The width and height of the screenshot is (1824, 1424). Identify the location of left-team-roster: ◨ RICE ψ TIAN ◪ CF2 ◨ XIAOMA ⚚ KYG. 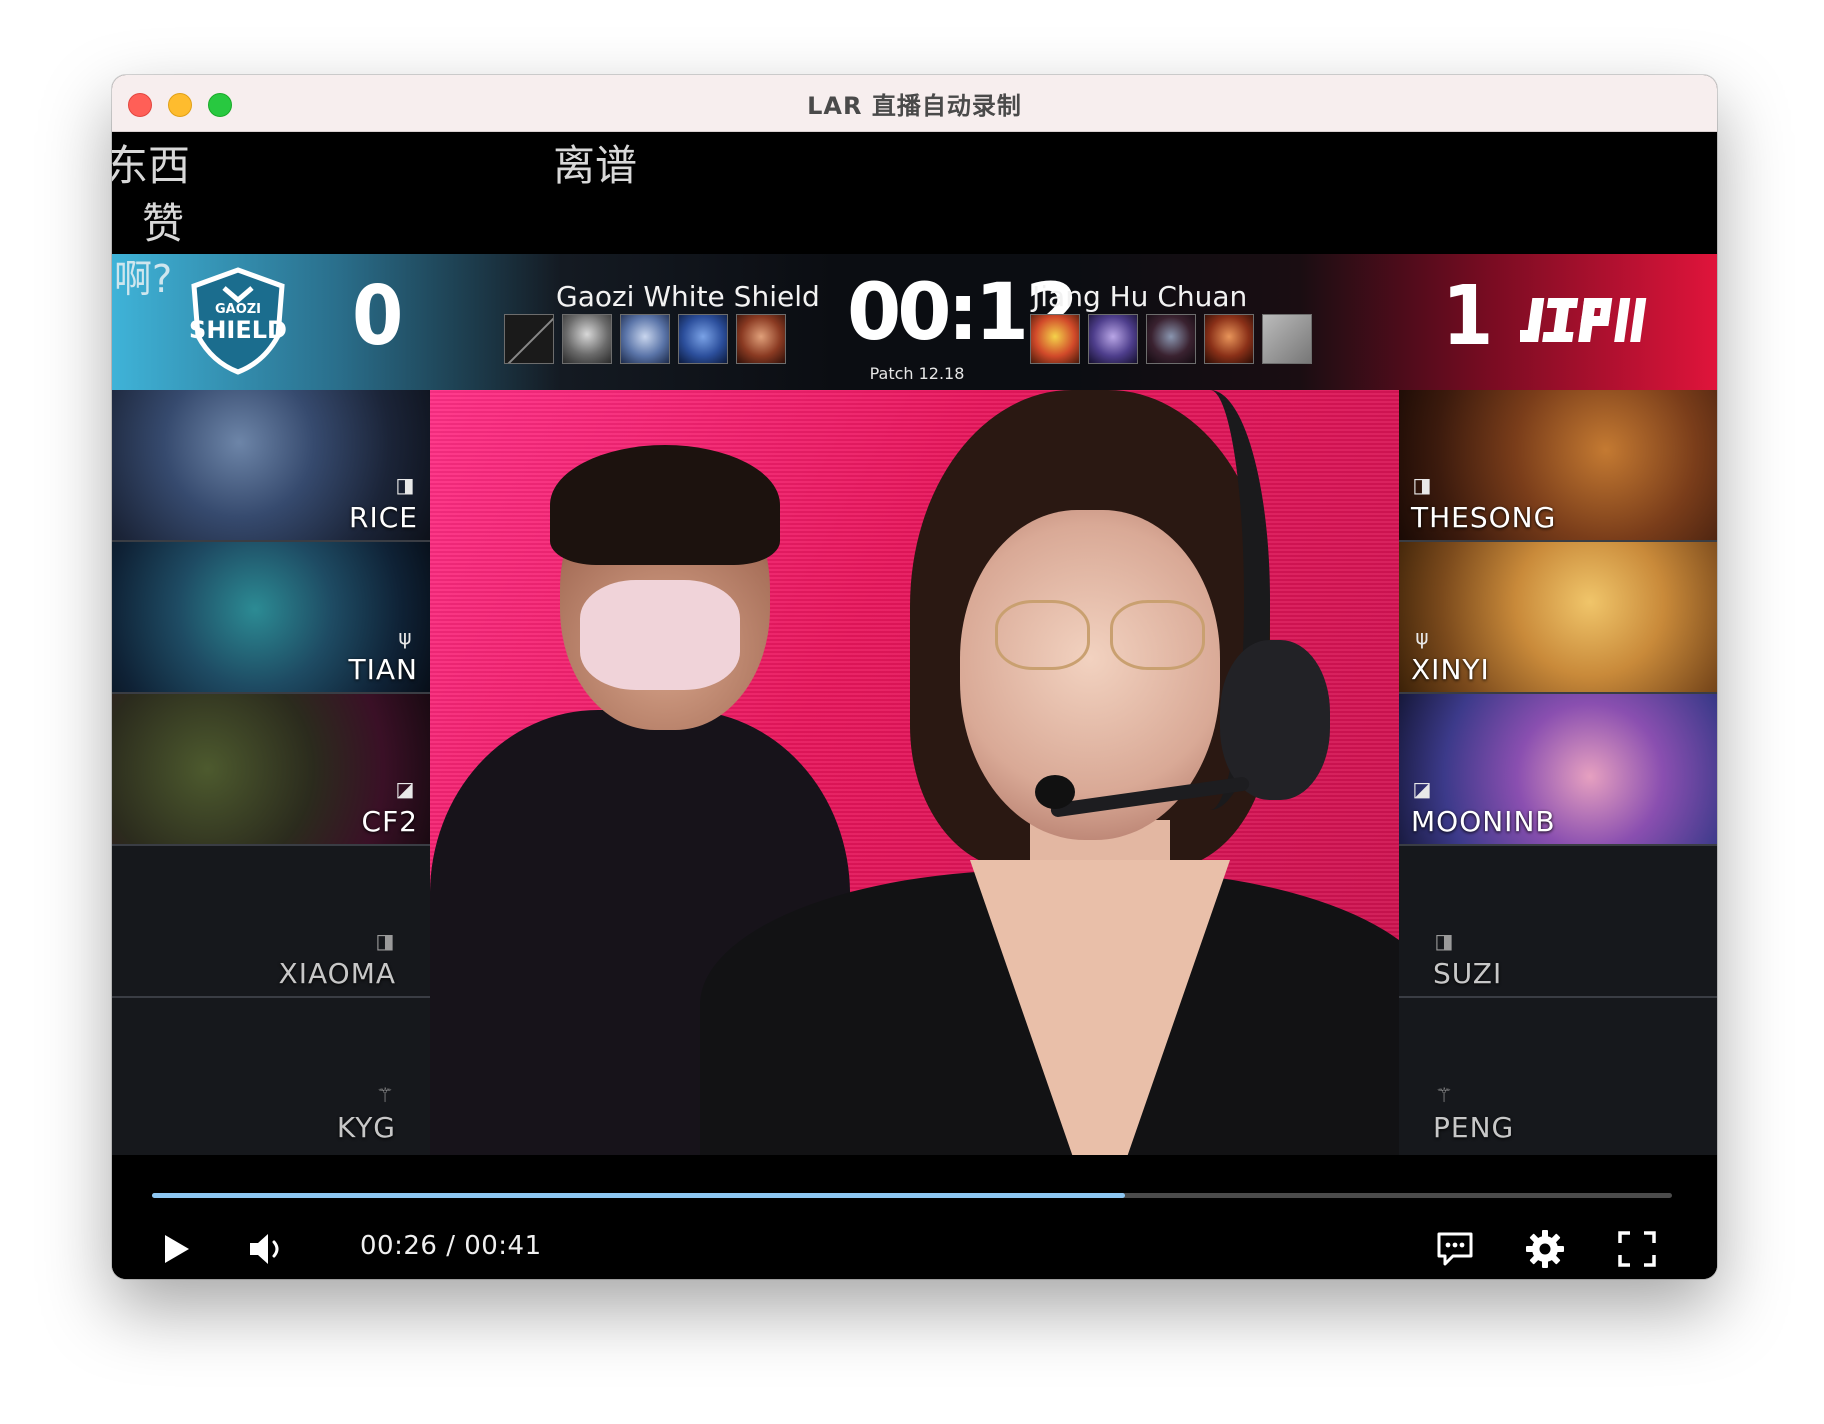
(271, 774).